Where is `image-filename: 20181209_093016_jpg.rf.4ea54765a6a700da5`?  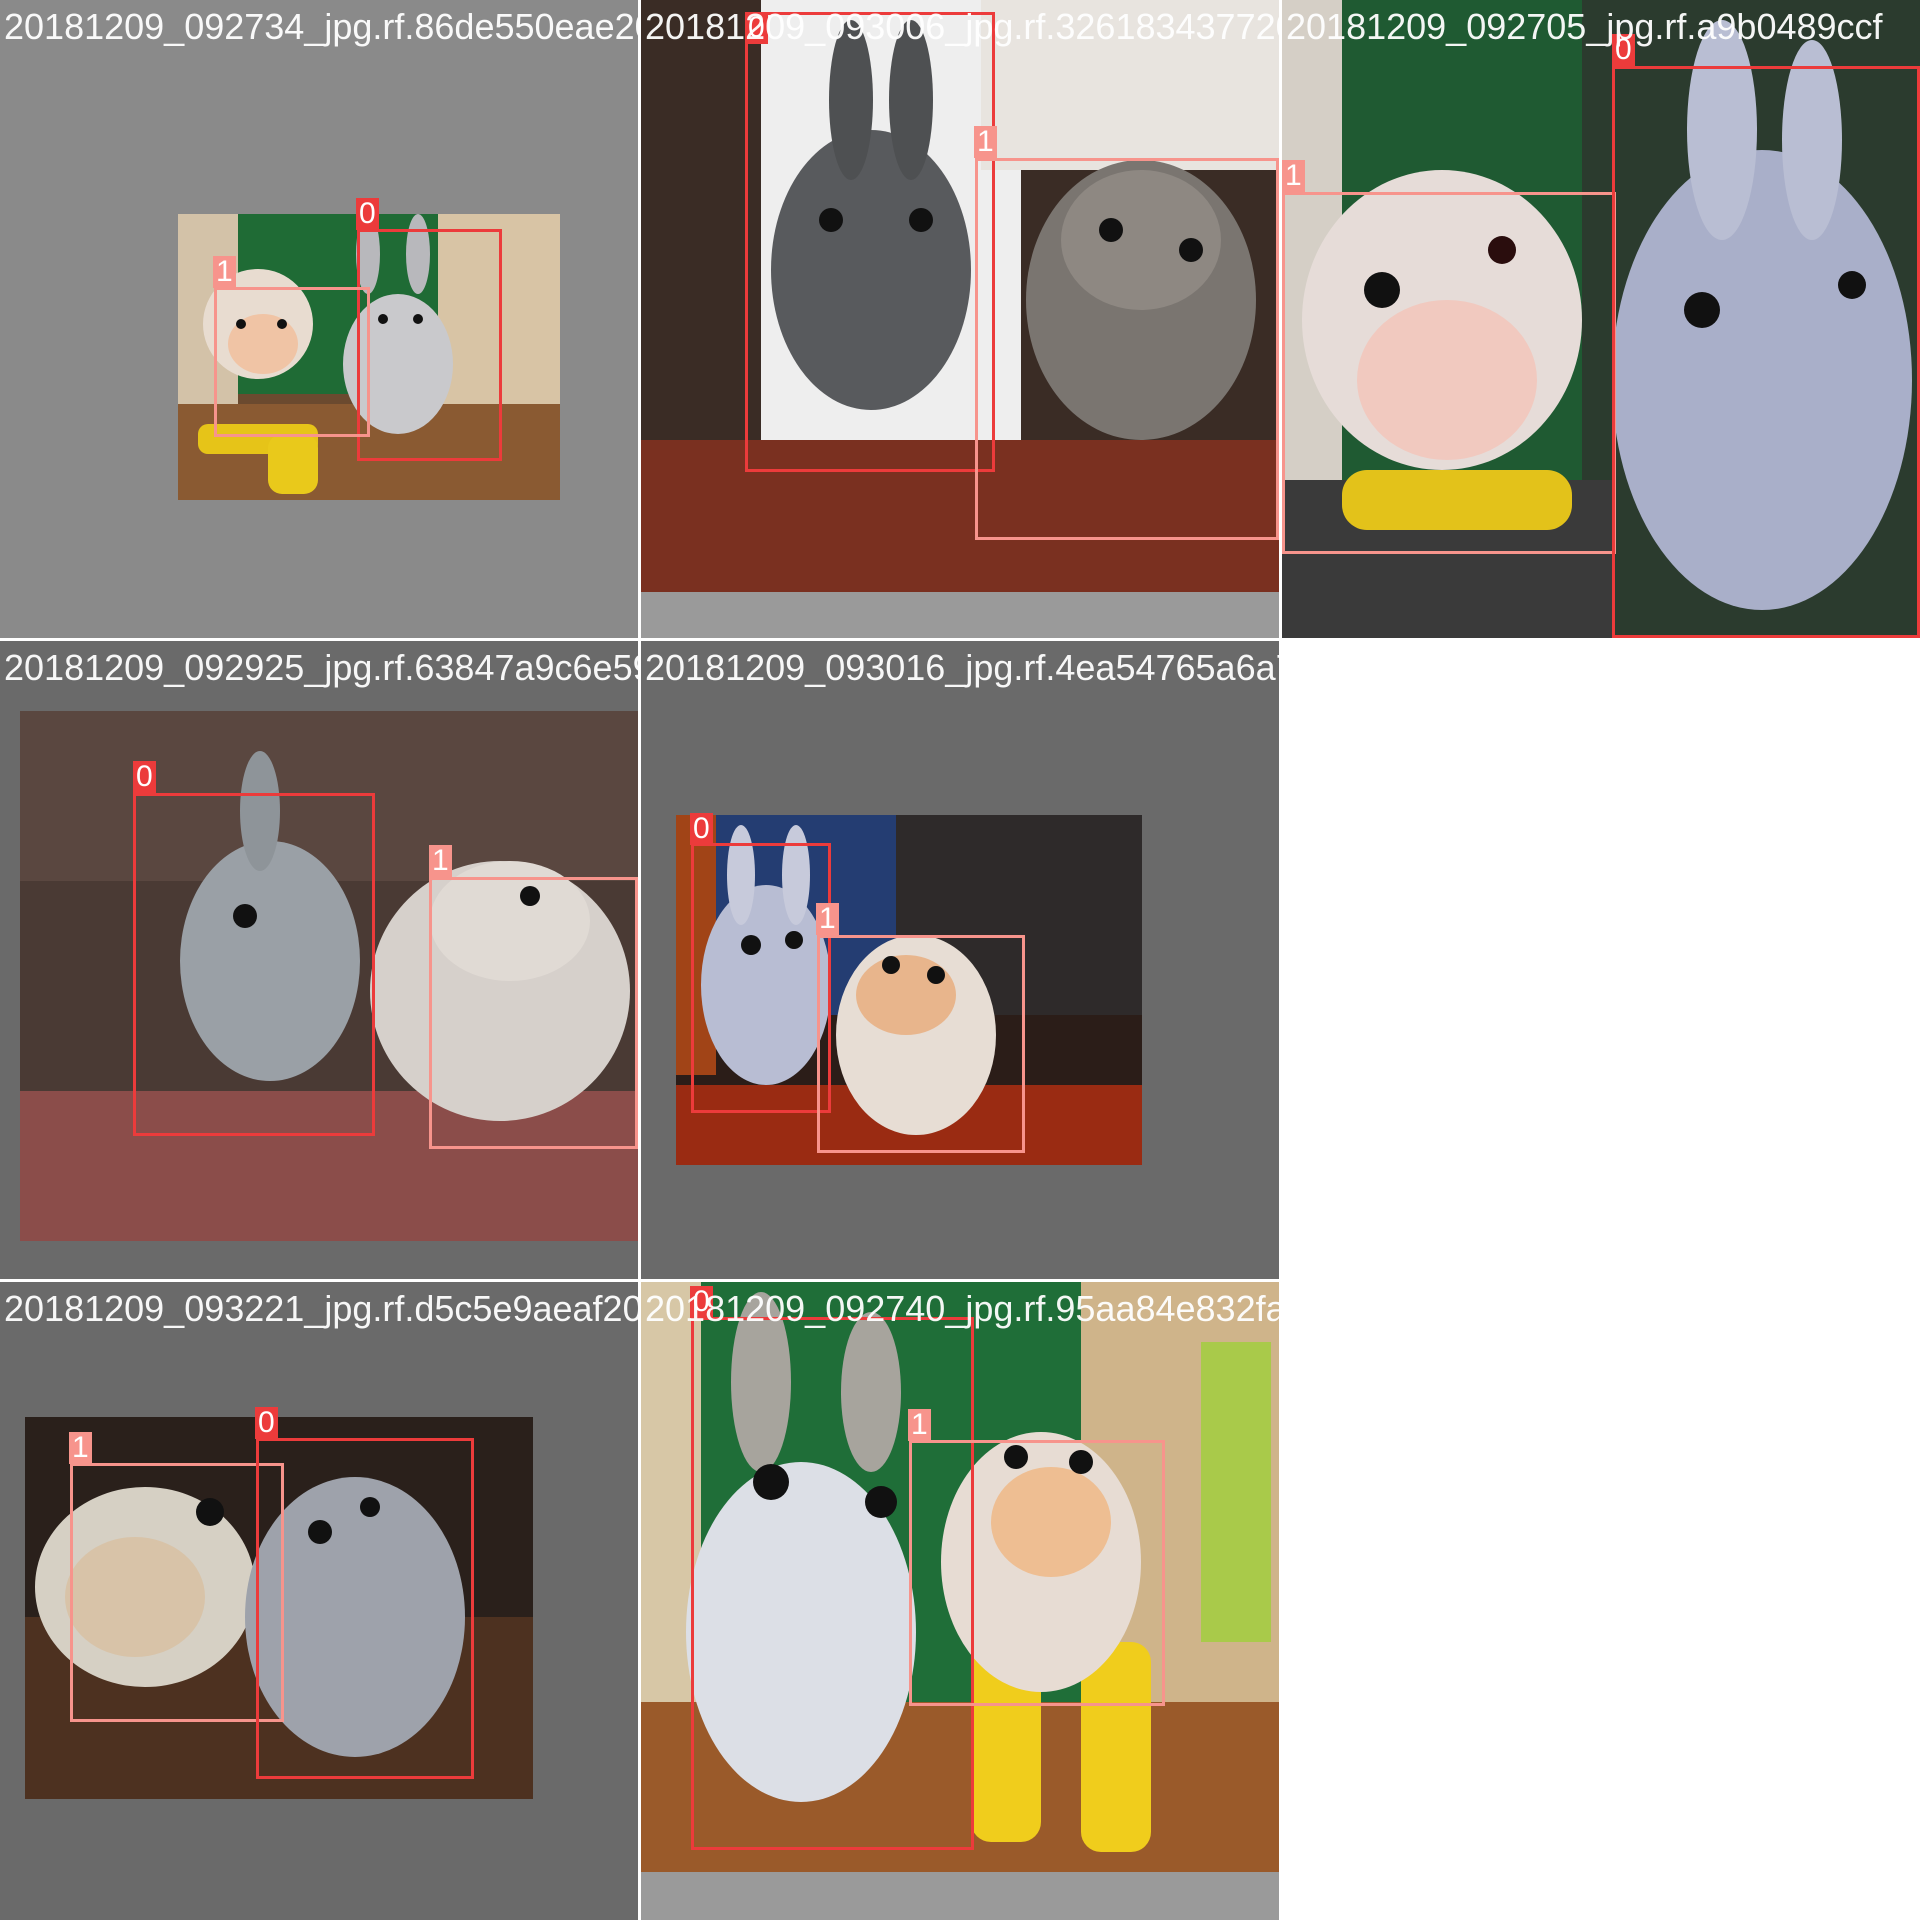 image-filename: 20181209_093016_jpg.rf.4ea54765a6a700da5 is located at coordinates (962, 667).